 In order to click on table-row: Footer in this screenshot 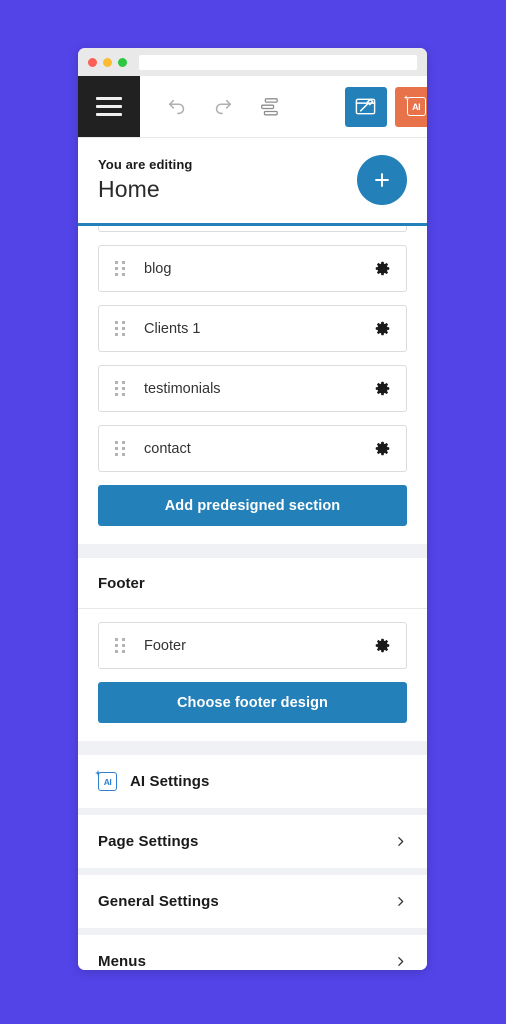, I will do `click(252, 645)`.